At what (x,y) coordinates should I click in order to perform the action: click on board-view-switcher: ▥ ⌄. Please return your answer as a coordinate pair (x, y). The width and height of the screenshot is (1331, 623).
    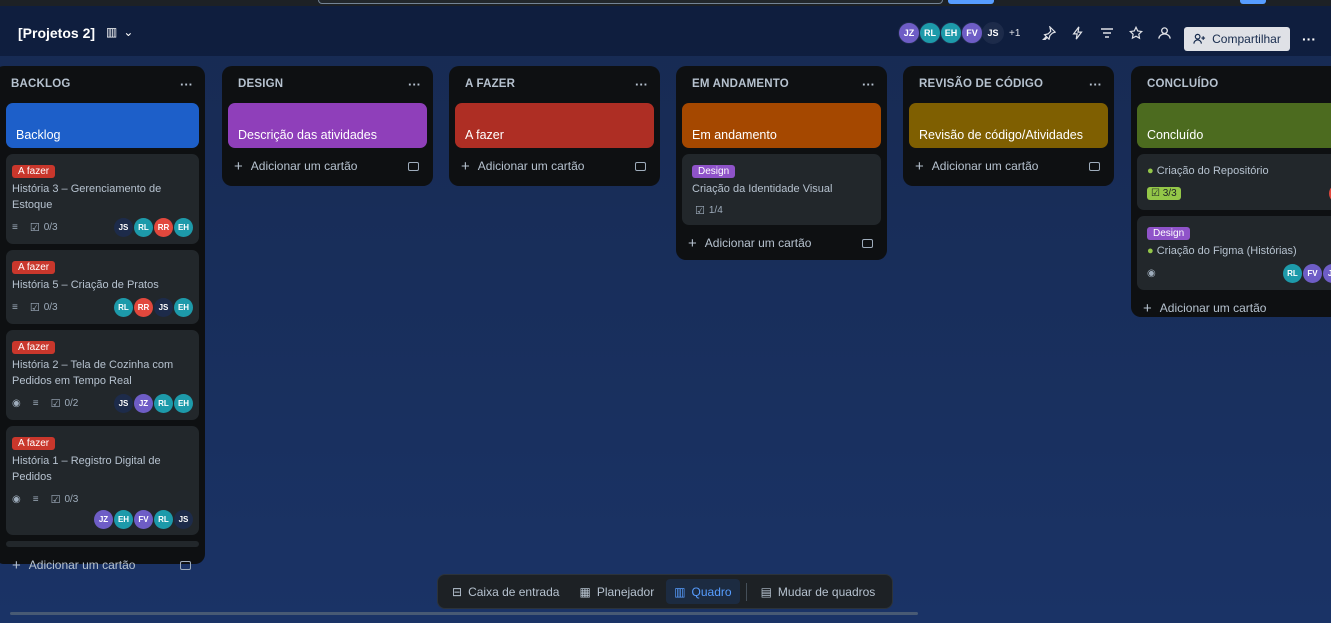
    Looking at the image, I should click on (119, 32).